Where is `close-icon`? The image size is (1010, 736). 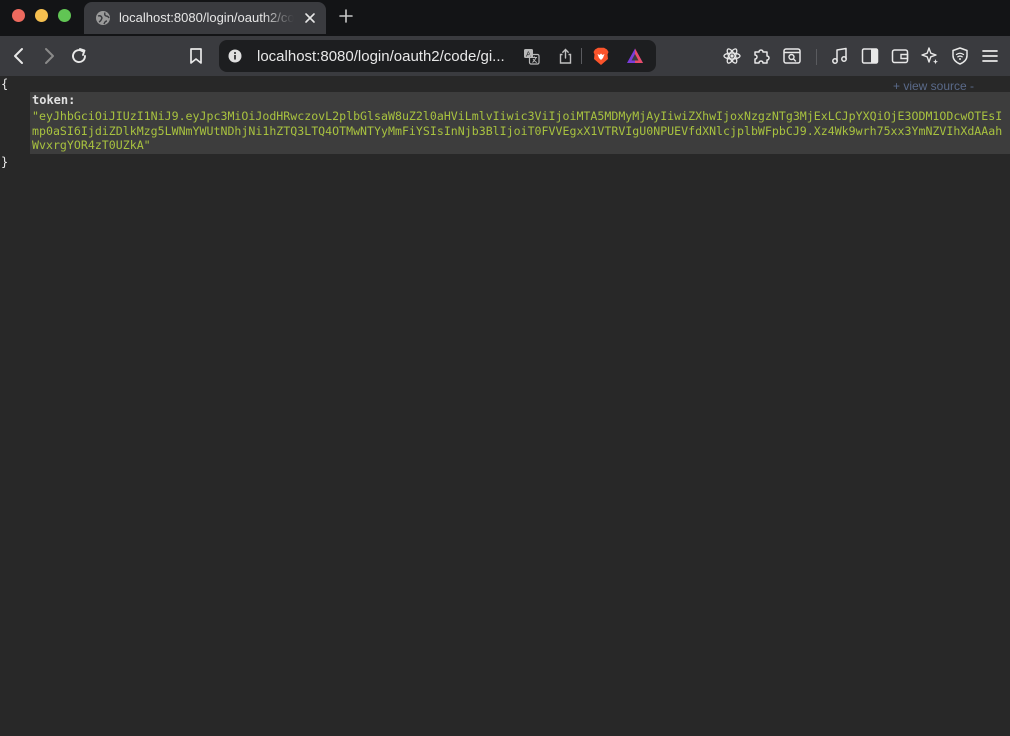 close-icon is located at coordinates (310, 18).